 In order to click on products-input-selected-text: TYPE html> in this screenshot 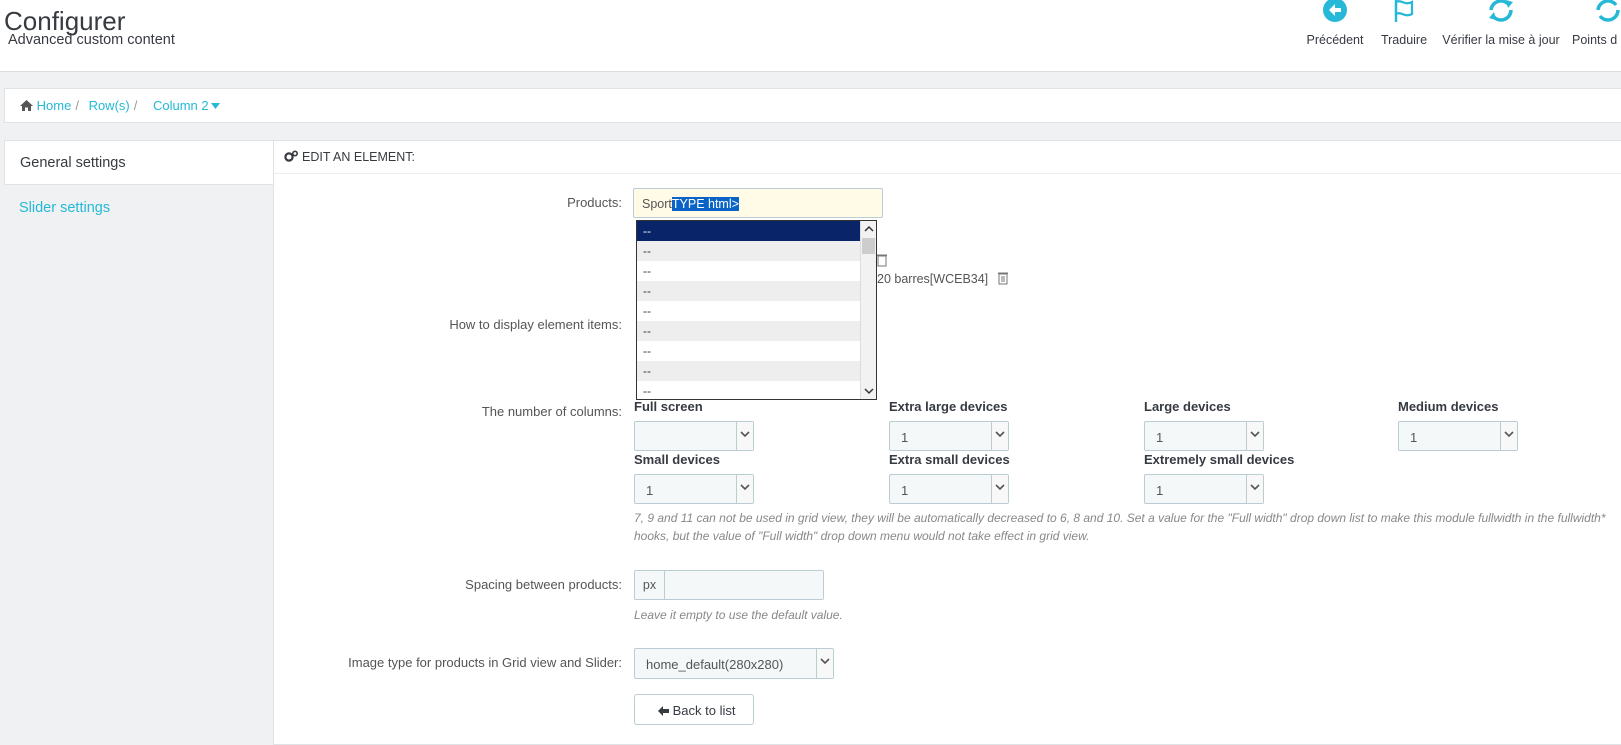, I will do `click(705, 204)`.